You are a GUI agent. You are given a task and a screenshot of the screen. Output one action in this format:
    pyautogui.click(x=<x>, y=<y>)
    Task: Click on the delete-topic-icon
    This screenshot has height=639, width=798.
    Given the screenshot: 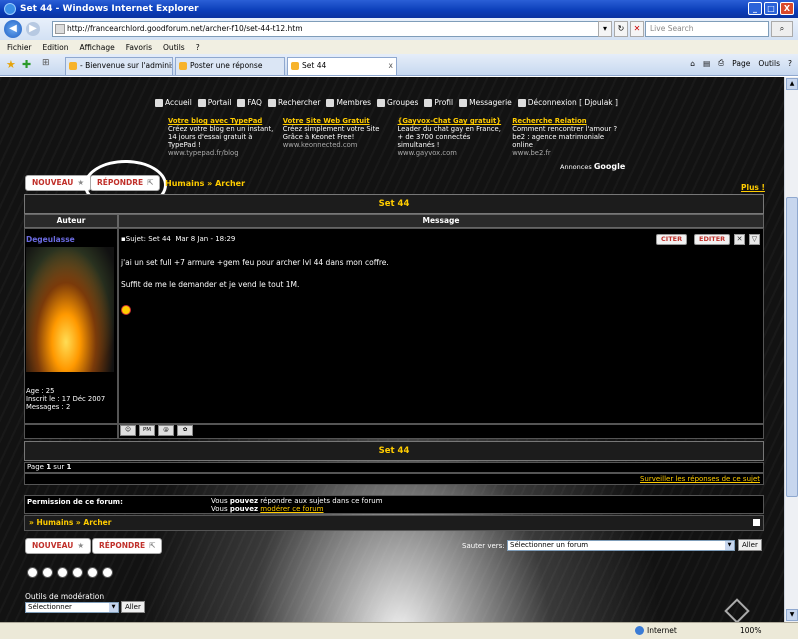 What is the action you would take?
    pyautogui.click(x=32, y=572)
    